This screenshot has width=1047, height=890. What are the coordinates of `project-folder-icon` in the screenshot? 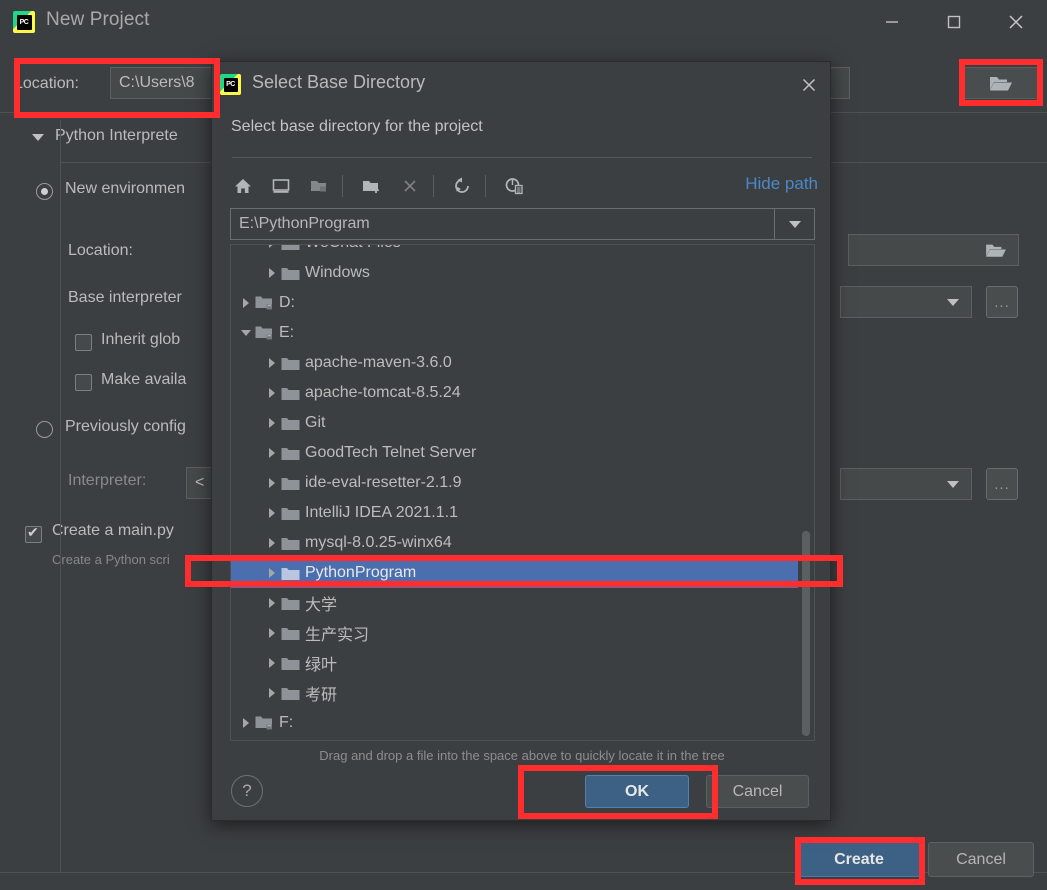 It's located at (319, 186).